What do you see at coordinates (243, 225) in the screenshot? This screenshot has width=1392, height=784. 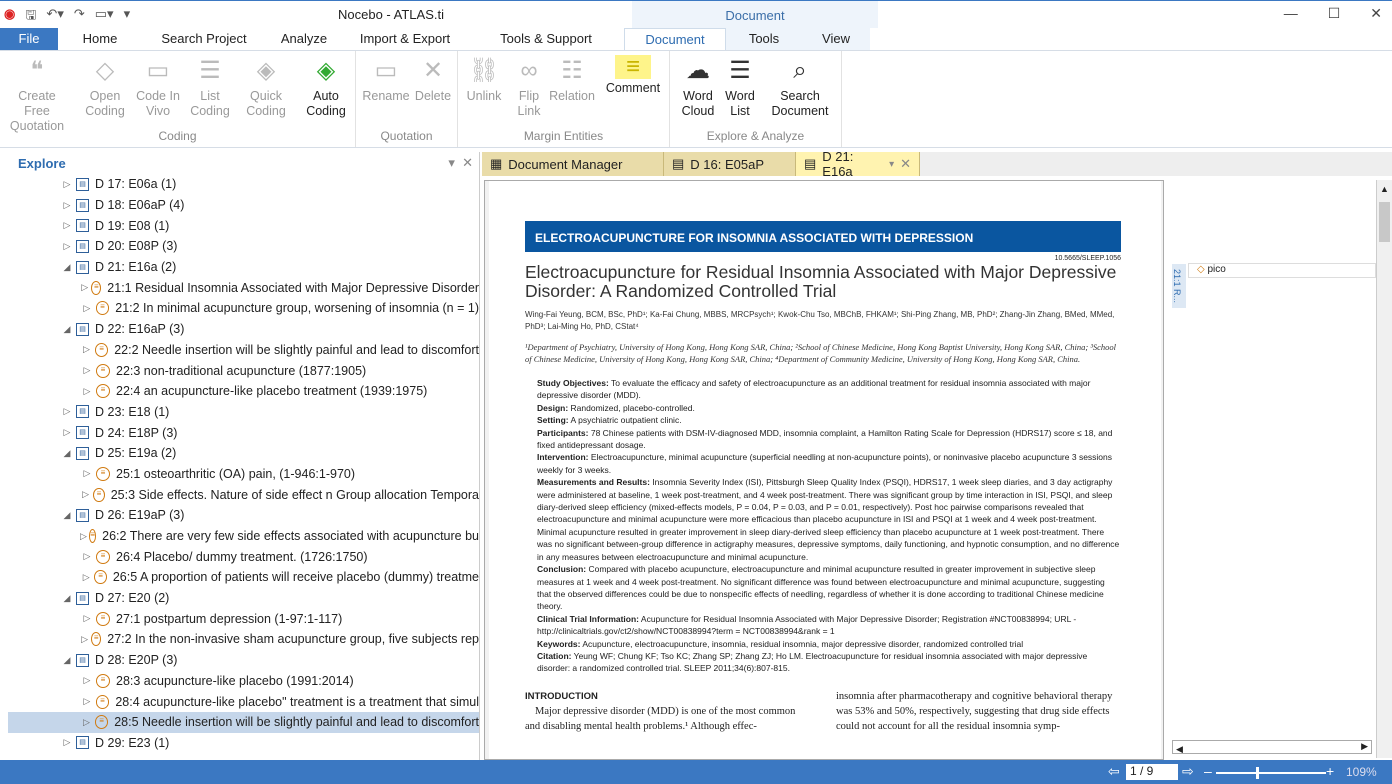 I see `tree-document-item: ▷ ▤ D 19: E08 (1)` at bounding box center [243, 225].